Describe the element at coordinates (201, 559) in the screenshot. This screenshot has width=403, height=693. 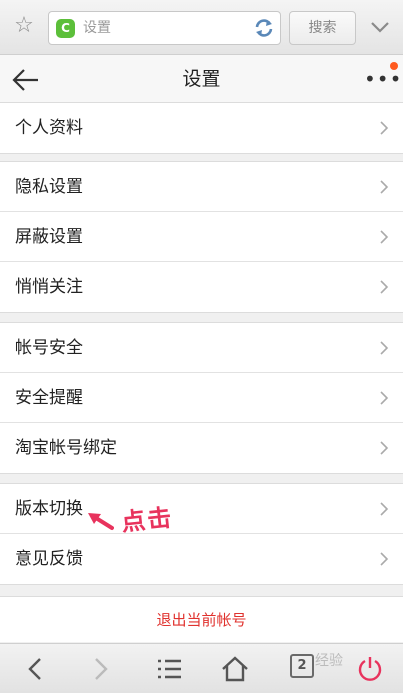
I see `menu-item-feedback: 意见反馈` at that location.